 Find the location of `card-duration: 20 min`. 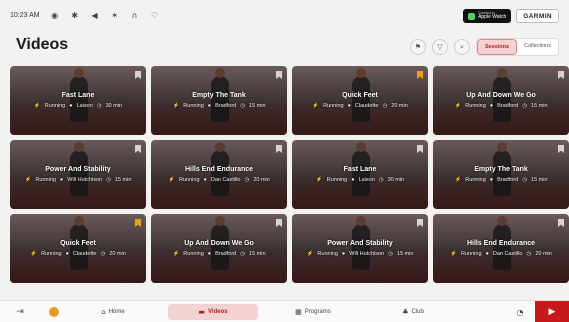

card-duration: 20 min is located at coordinates (261, 180).